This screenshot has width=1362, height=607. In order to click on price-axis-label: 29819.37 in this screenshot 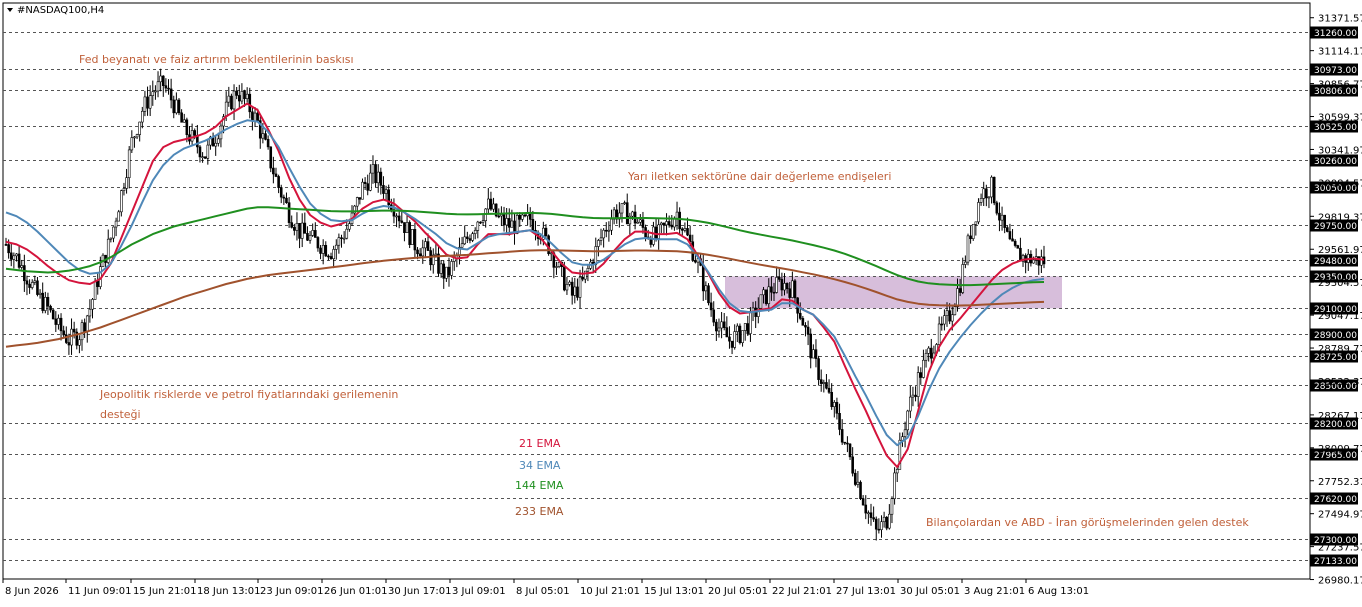, I will do `click(1340, 217)`.